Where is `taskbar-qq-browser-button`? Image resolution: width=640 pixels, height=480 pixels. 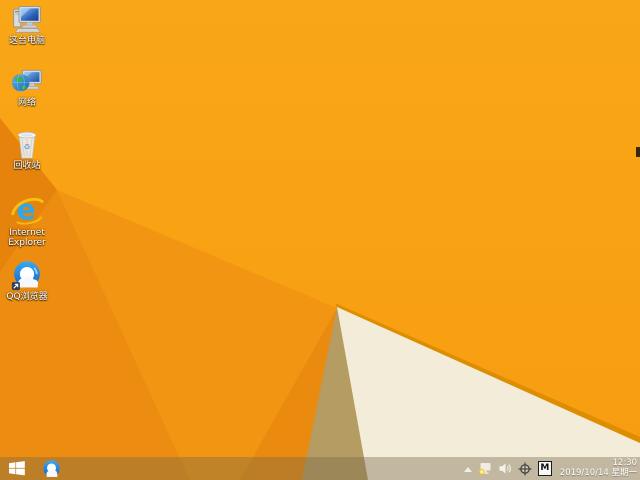
taskbar-qq-browser-button is located at coordinates (51, 468).